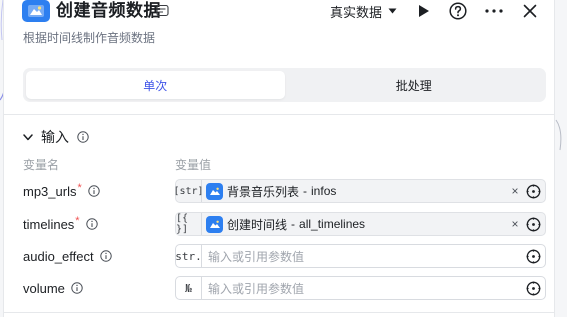  I want to click on param-label-audio-effect: audio_effect, so click(67, 256).